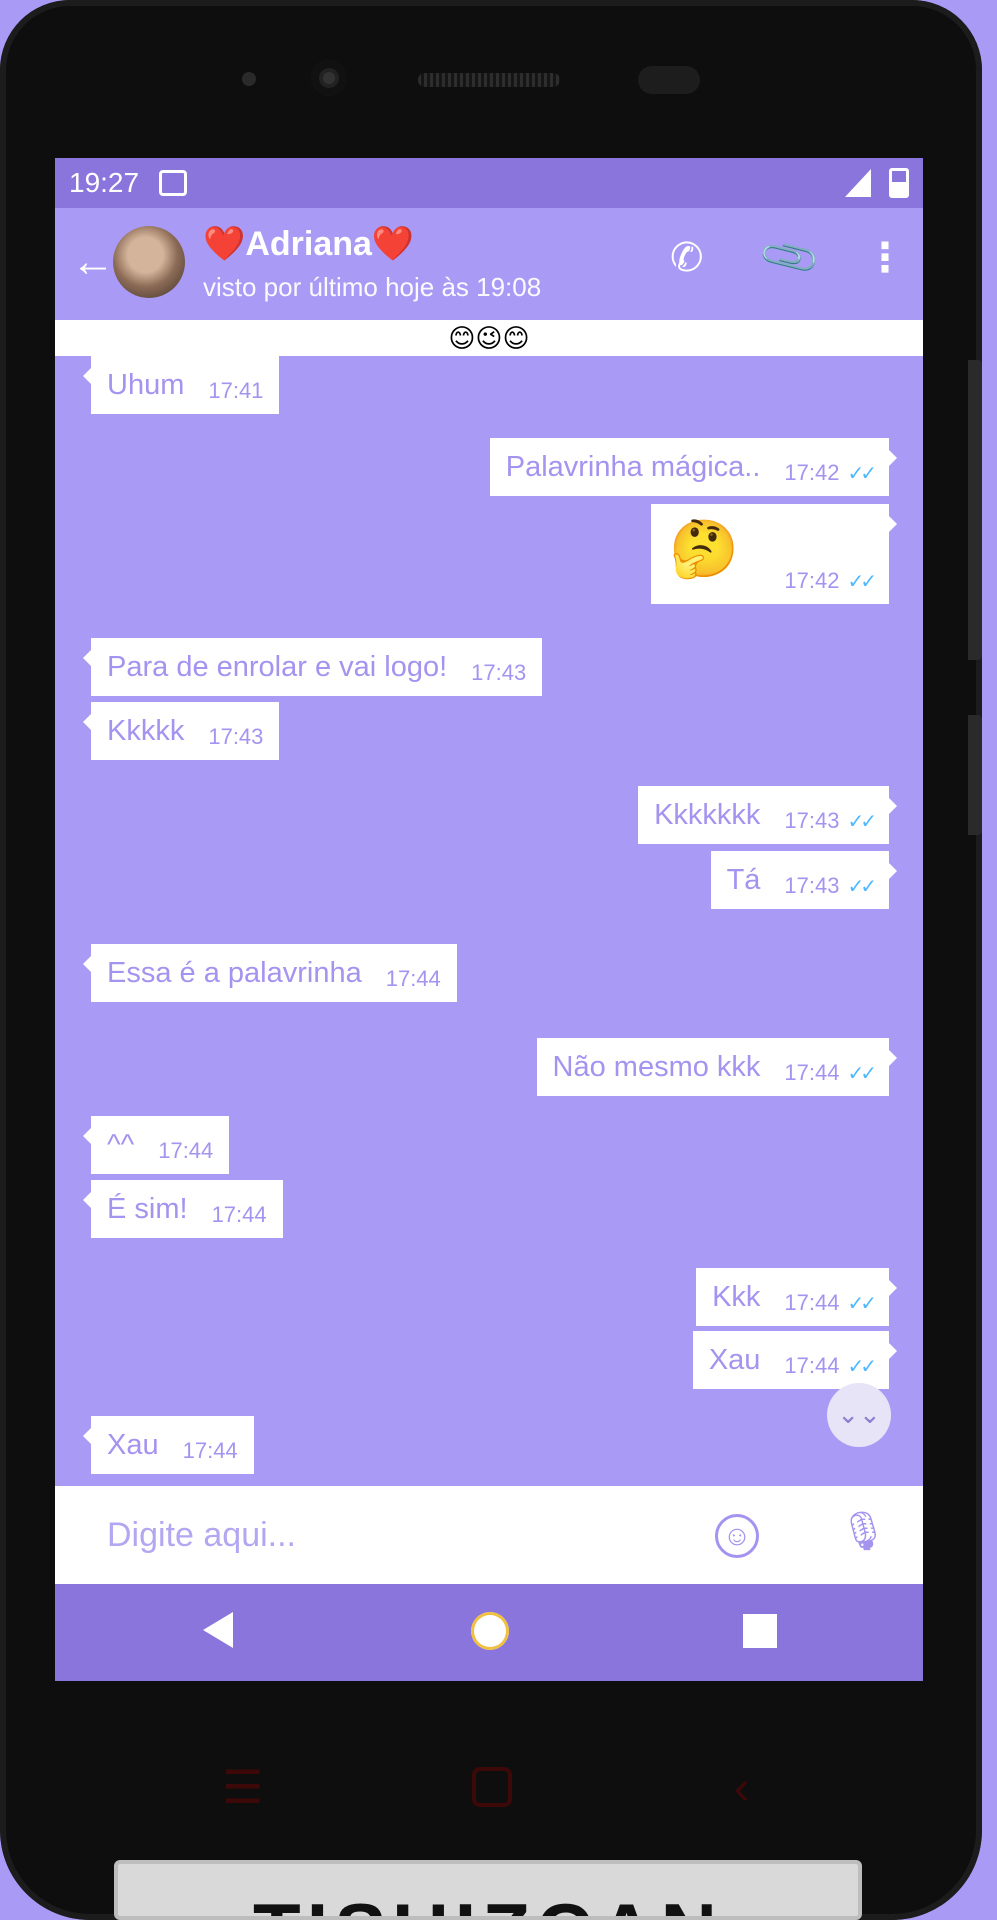 The height and width of the screenshot is (1920, 997). What do you see at coordinates (492, 1787) in the screenshot?
I see `hardware-home-icon` at bounding box center [492, 1787].